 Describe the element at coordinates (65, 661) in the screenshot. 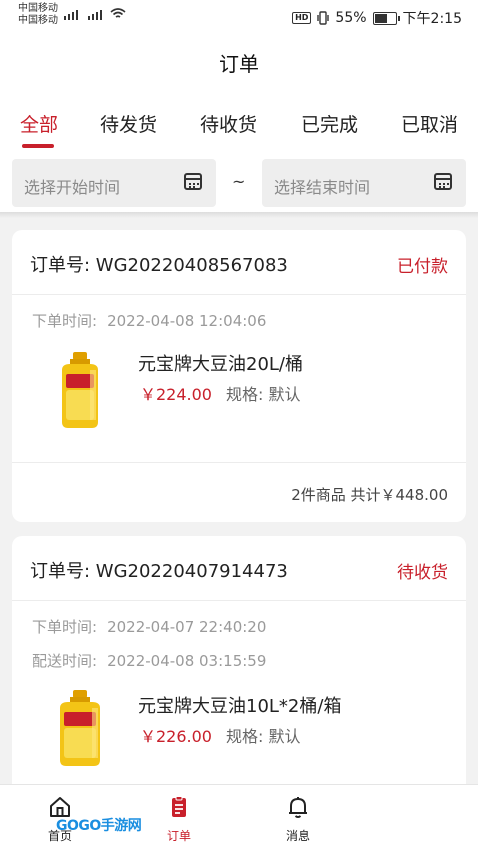

I see `delivery-time-label: 配送时间:` at that location.